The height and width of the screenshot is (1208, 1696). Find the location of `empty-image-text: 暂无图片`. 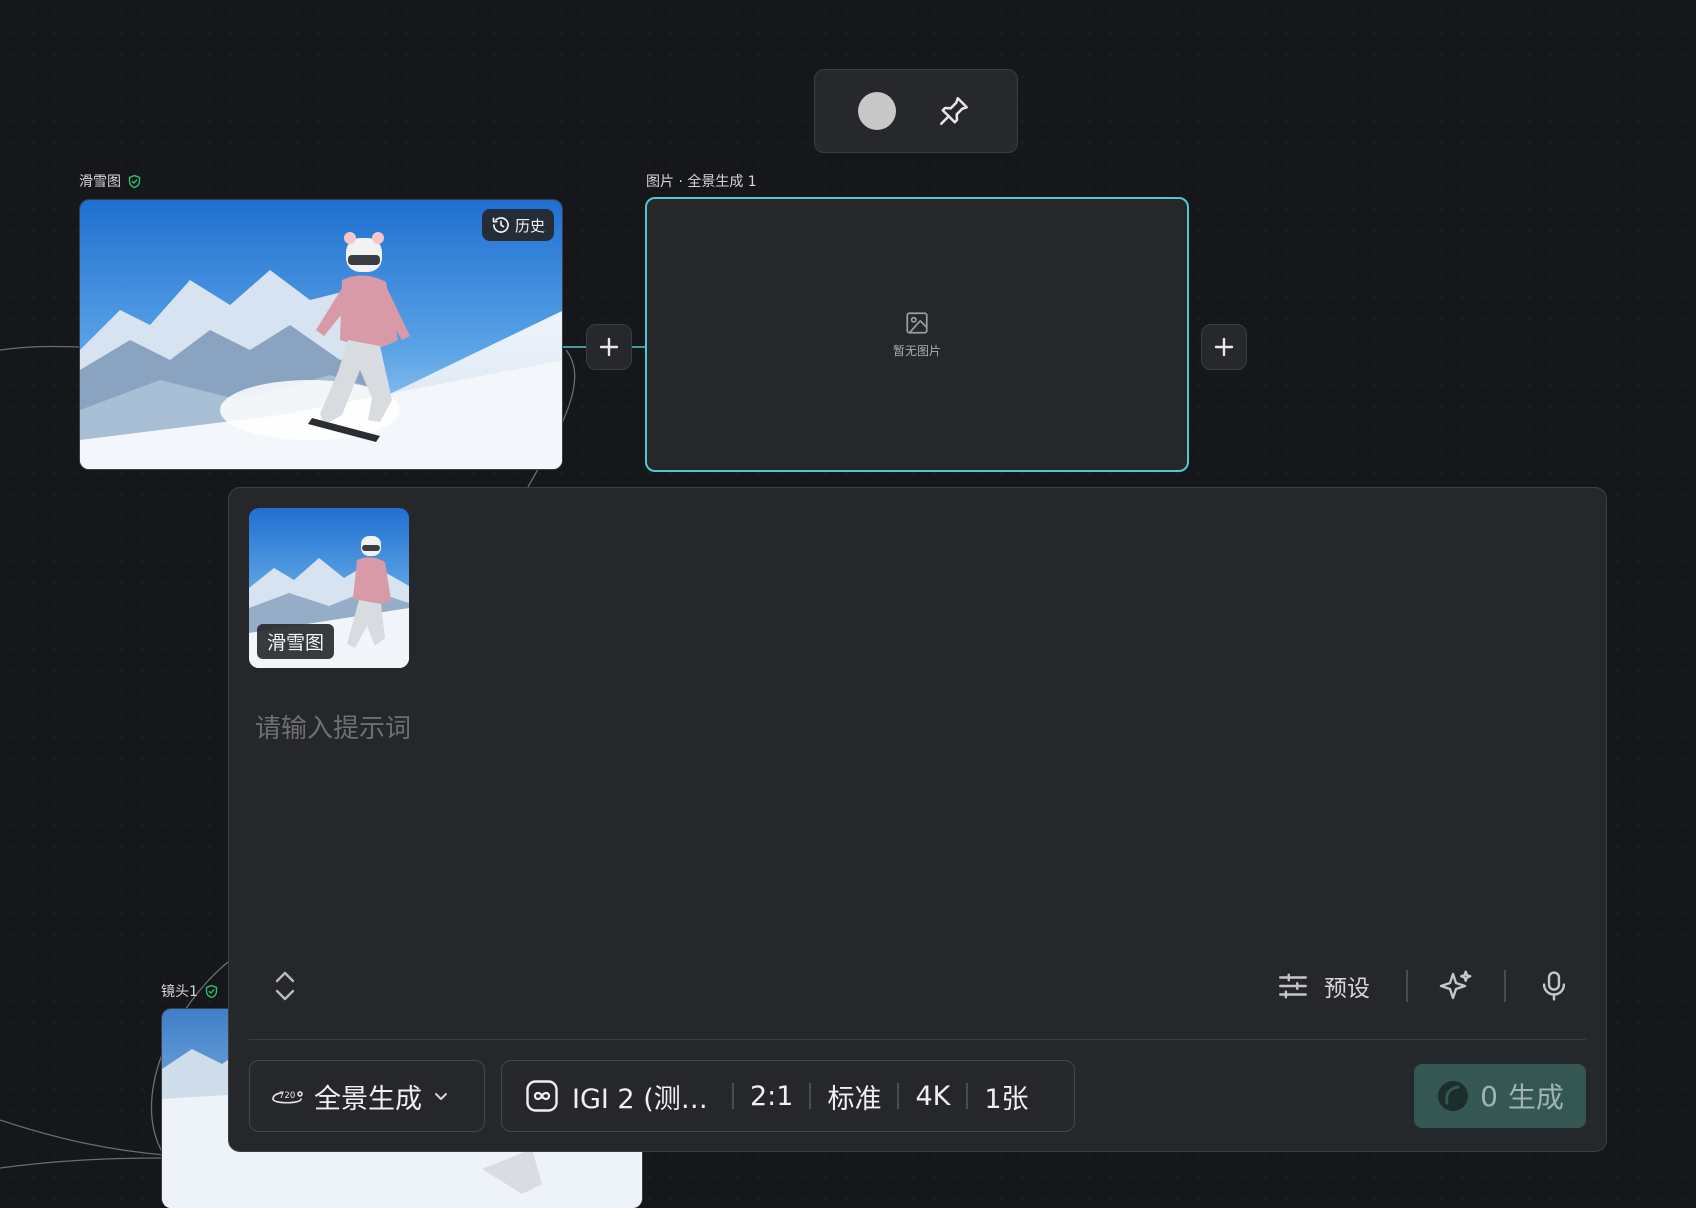

empty-image-text: 暂无图片 is located at coordinates (916, 351).